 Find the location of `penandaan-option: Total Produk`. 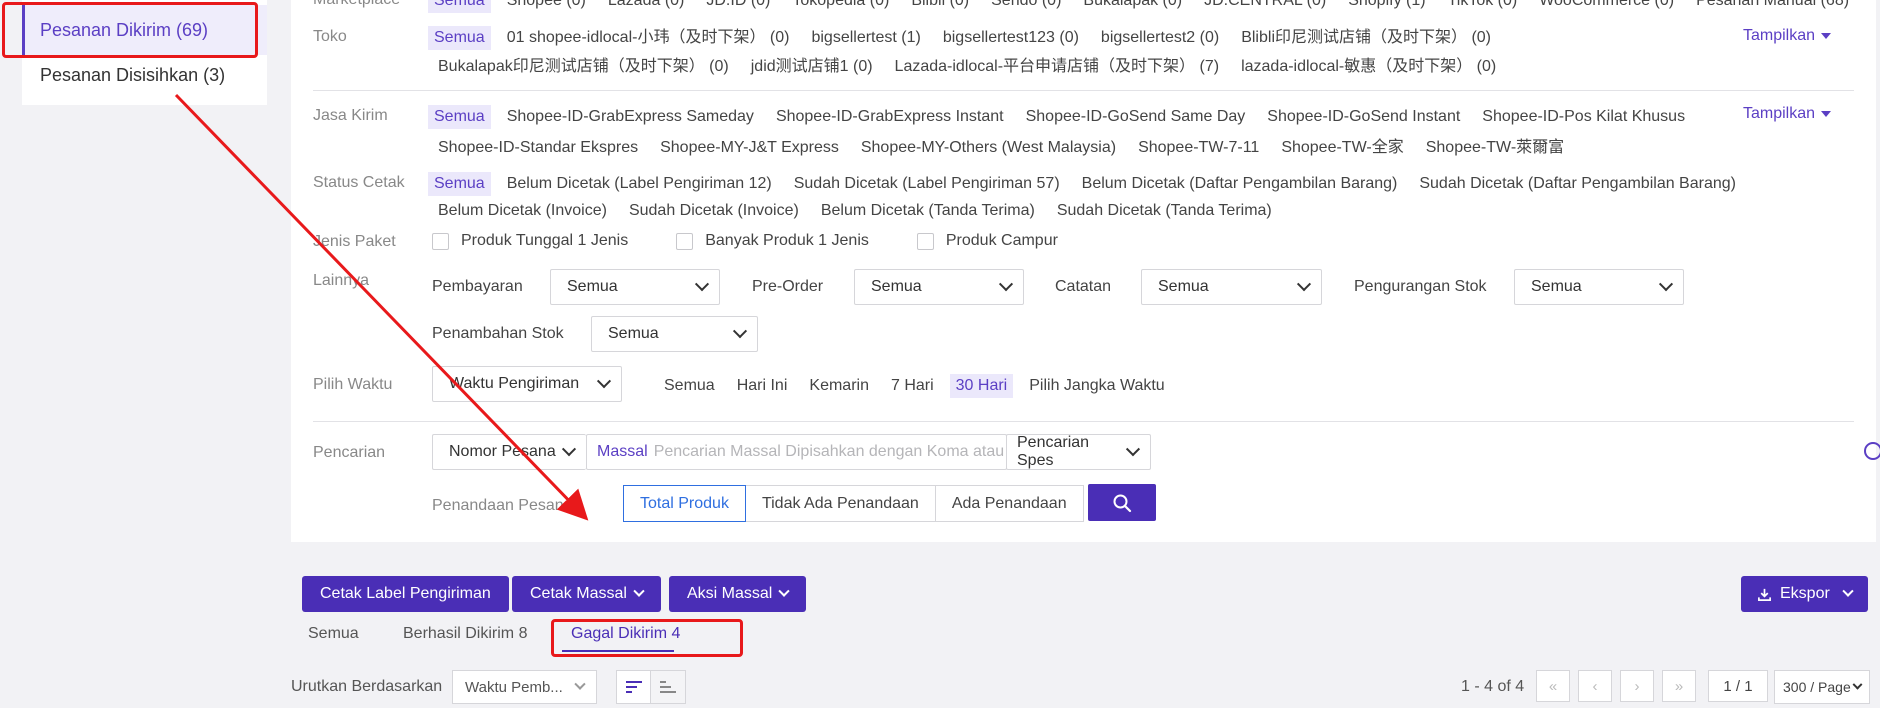

penandaan-option: Total Produk is located at coordinates (684, 503).